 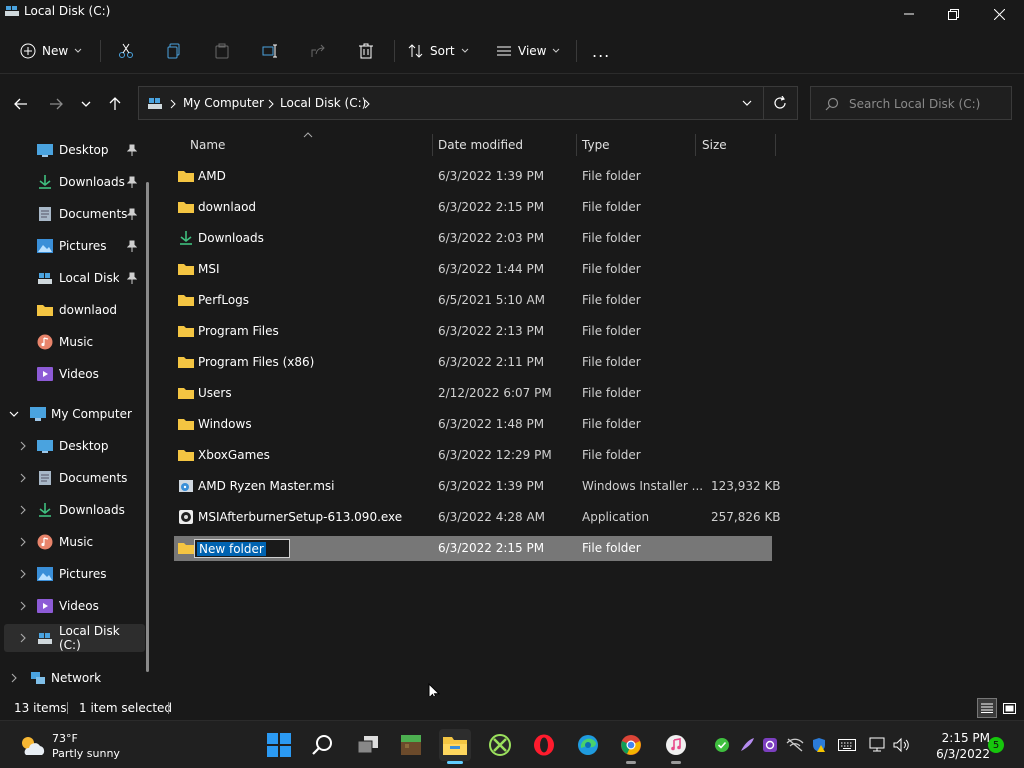 I want to click on tray-pen-app, so click(x=747, y=745).